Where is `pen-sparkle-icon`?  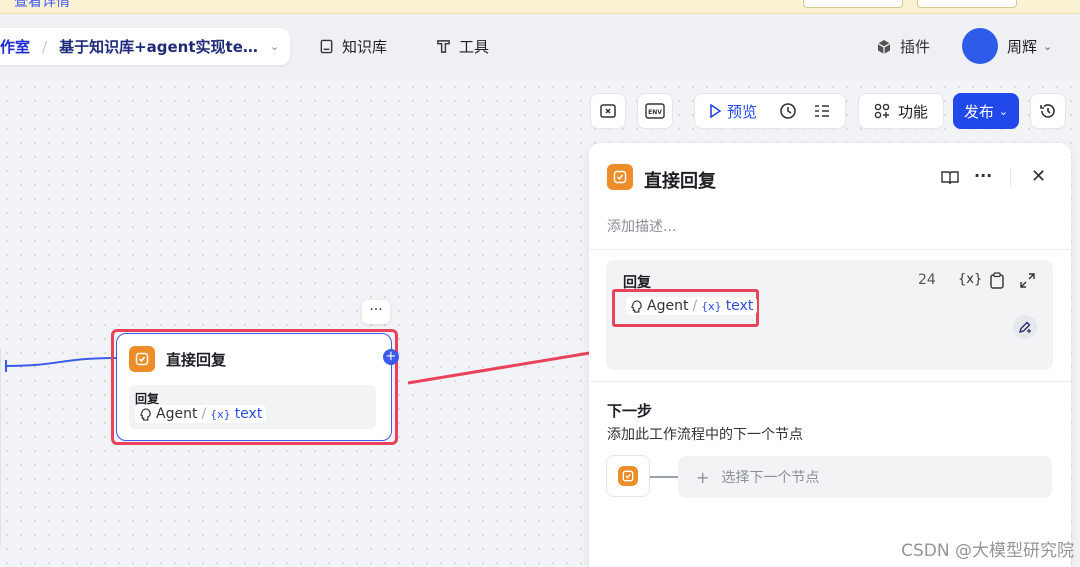
pen-sparkle-icon is located at coordinates (1024, 327).